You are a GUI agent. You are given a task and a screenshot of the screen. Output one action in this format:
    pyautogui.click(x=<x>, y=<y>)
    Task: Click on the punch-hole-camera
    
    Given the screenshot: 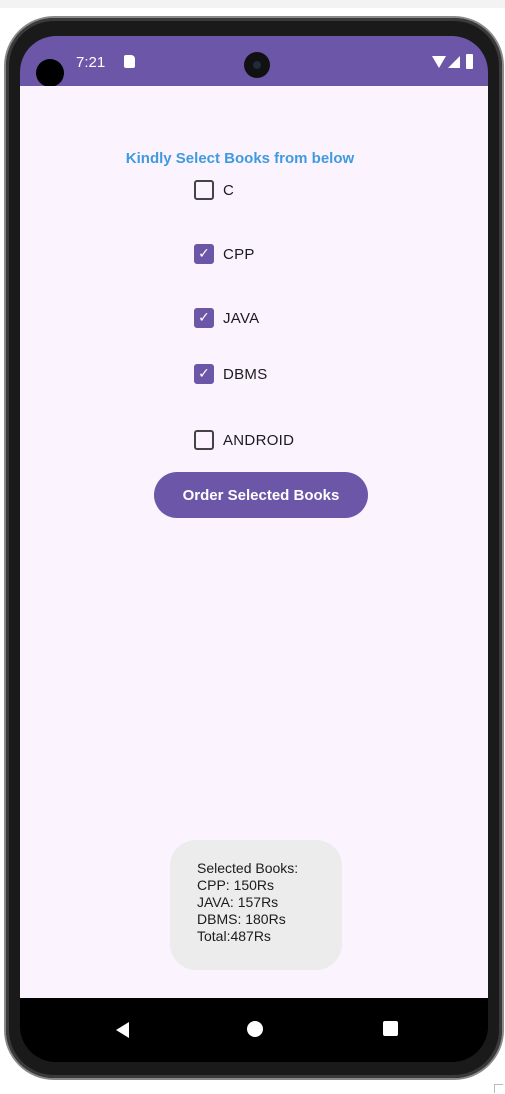 What is the action you would take?
    pyautogui.click(x=50, y=73)
    